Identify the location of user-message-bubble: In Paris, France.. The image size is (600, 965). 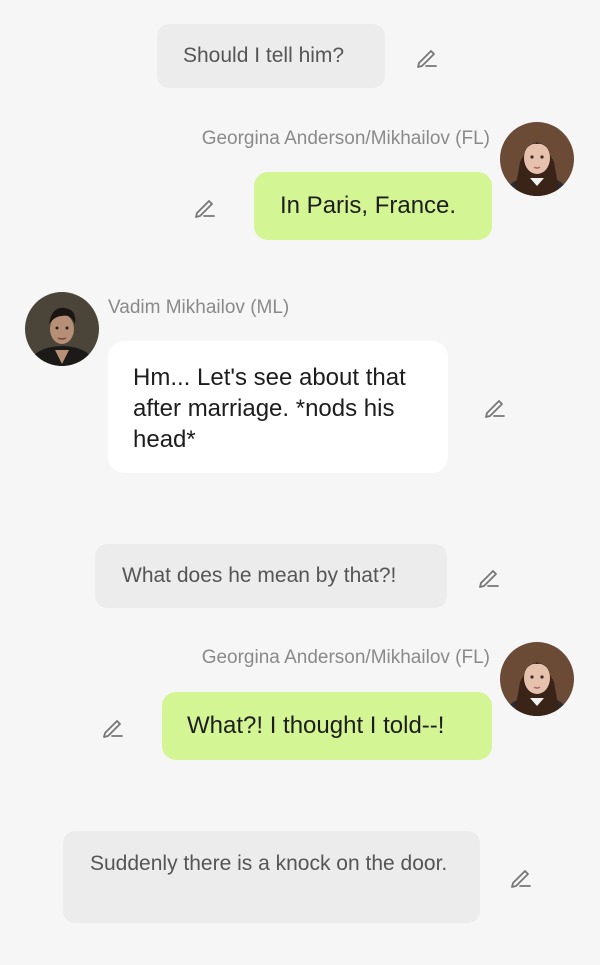
(373, 206).